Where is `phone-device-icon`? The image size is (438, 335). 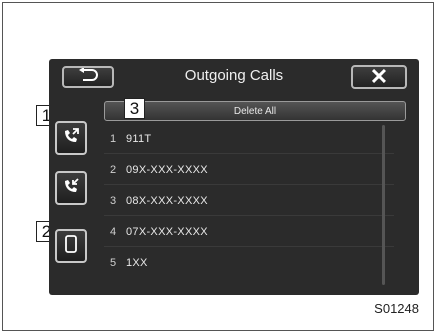
phone-device-icon is located at coordinates (71, 246).